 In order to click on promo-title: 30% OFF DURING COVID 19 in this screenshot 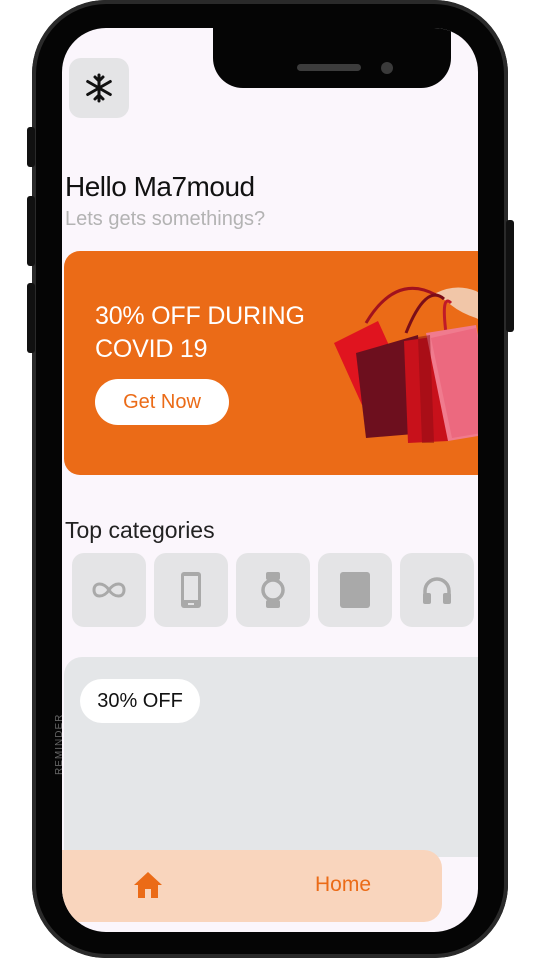, I will do `click(200, 332)`.